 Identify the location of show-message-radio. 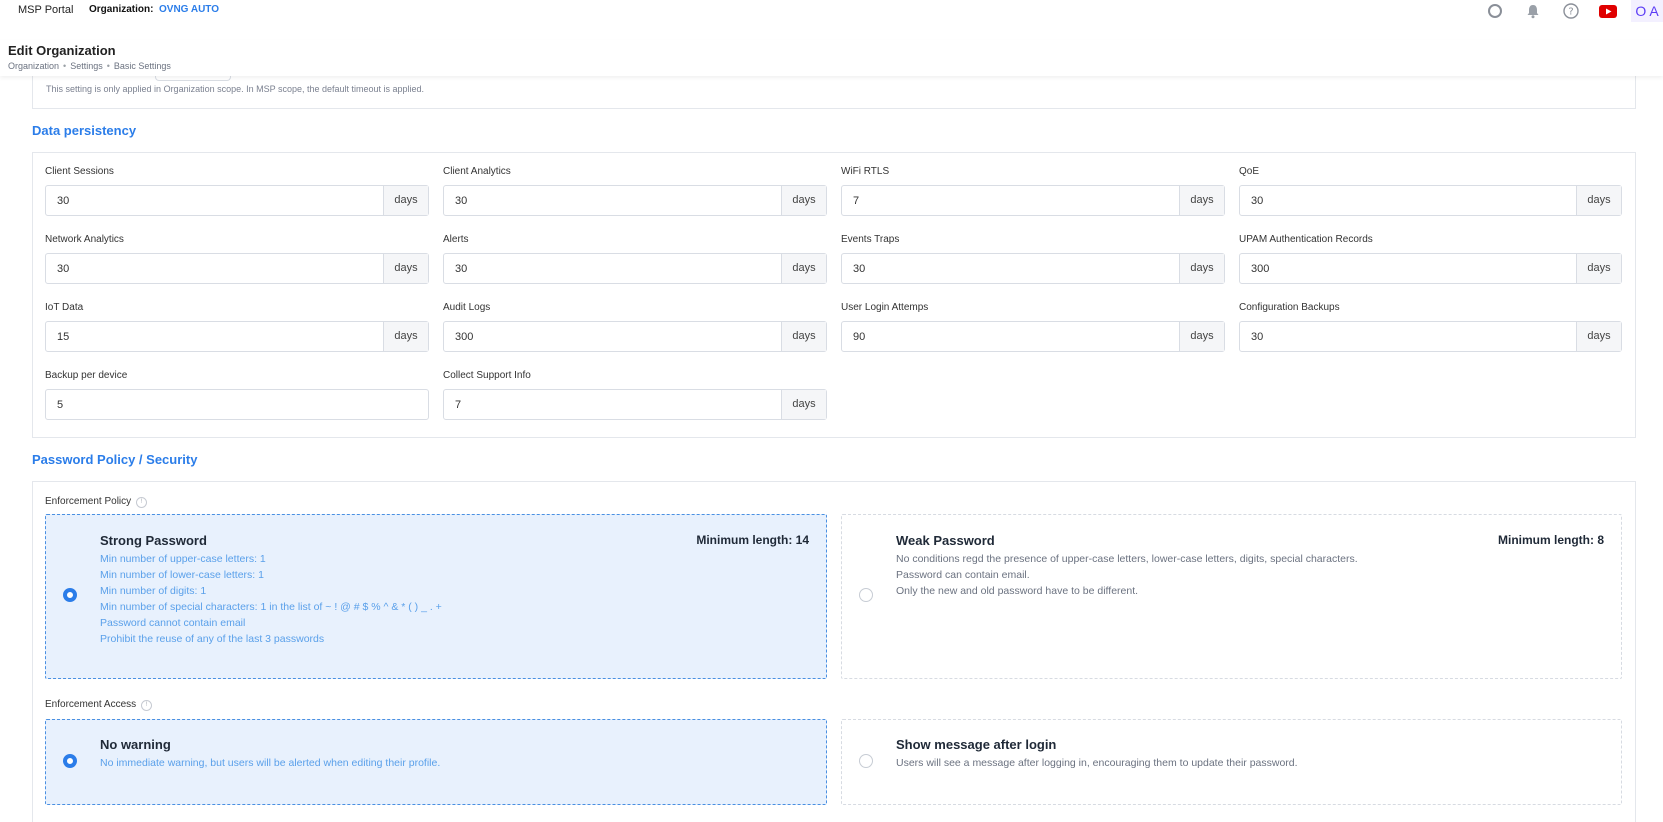
(866, 761).